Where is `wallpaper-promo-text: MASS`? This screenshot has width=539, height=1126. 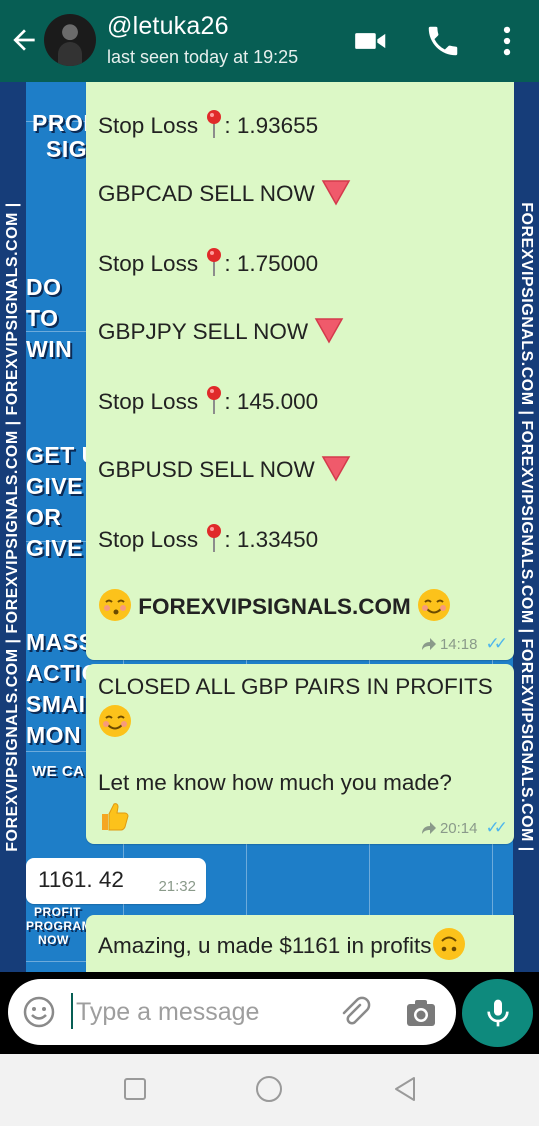 wallpaper-promo-text: MASS is located at coordinates (60, 642).